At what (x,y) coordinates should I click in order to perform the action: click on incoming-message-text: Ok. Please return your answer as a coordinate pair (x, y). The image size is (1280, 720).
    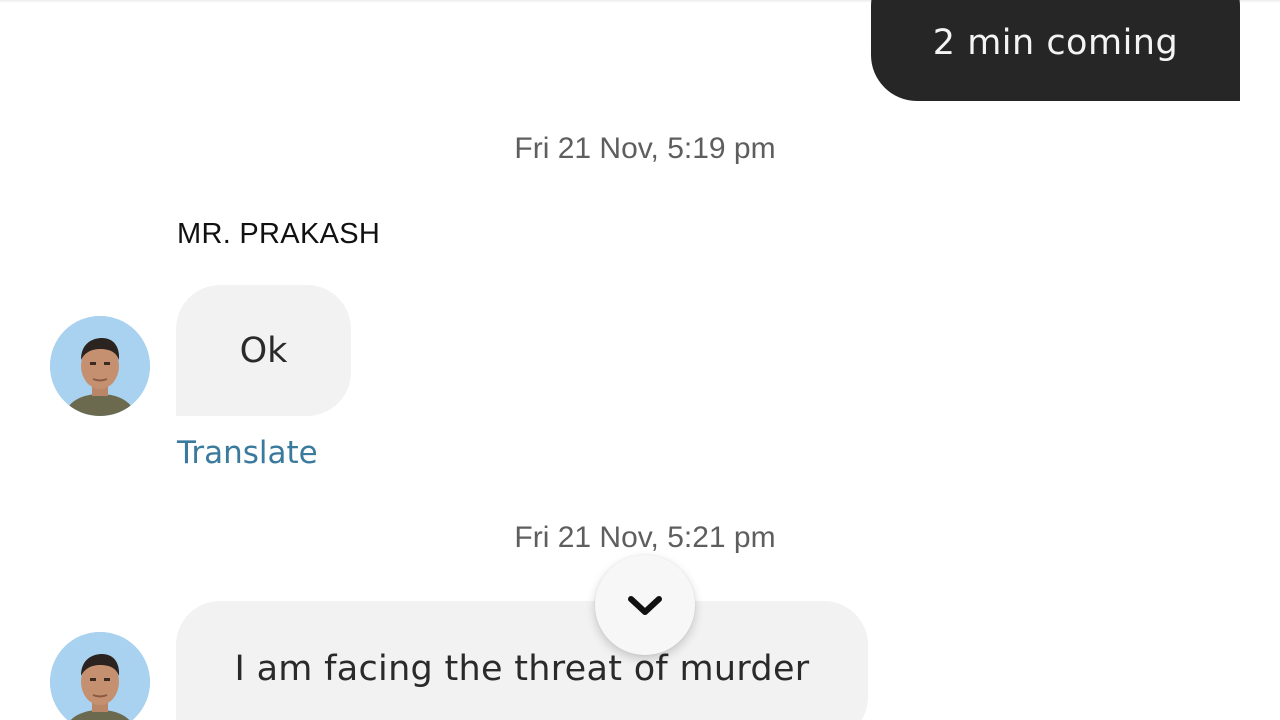
    Looking at the image, I should click on (263, 350).